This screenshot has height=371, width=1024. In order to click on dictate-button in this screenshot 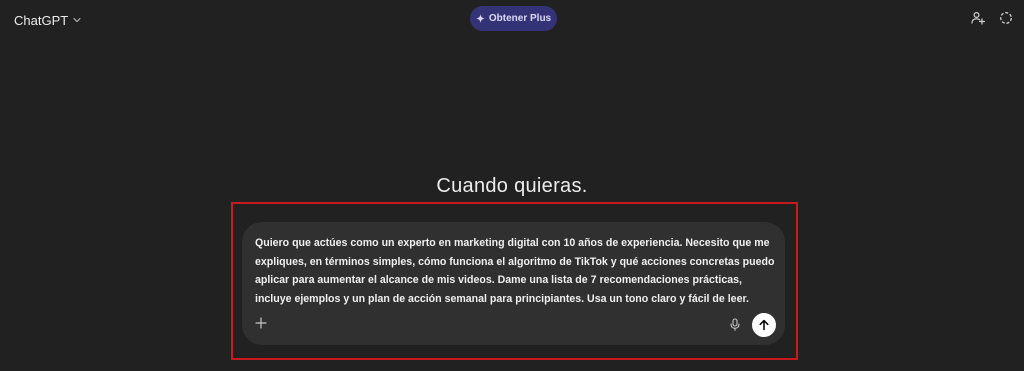, I will do `click(735, 324)`.